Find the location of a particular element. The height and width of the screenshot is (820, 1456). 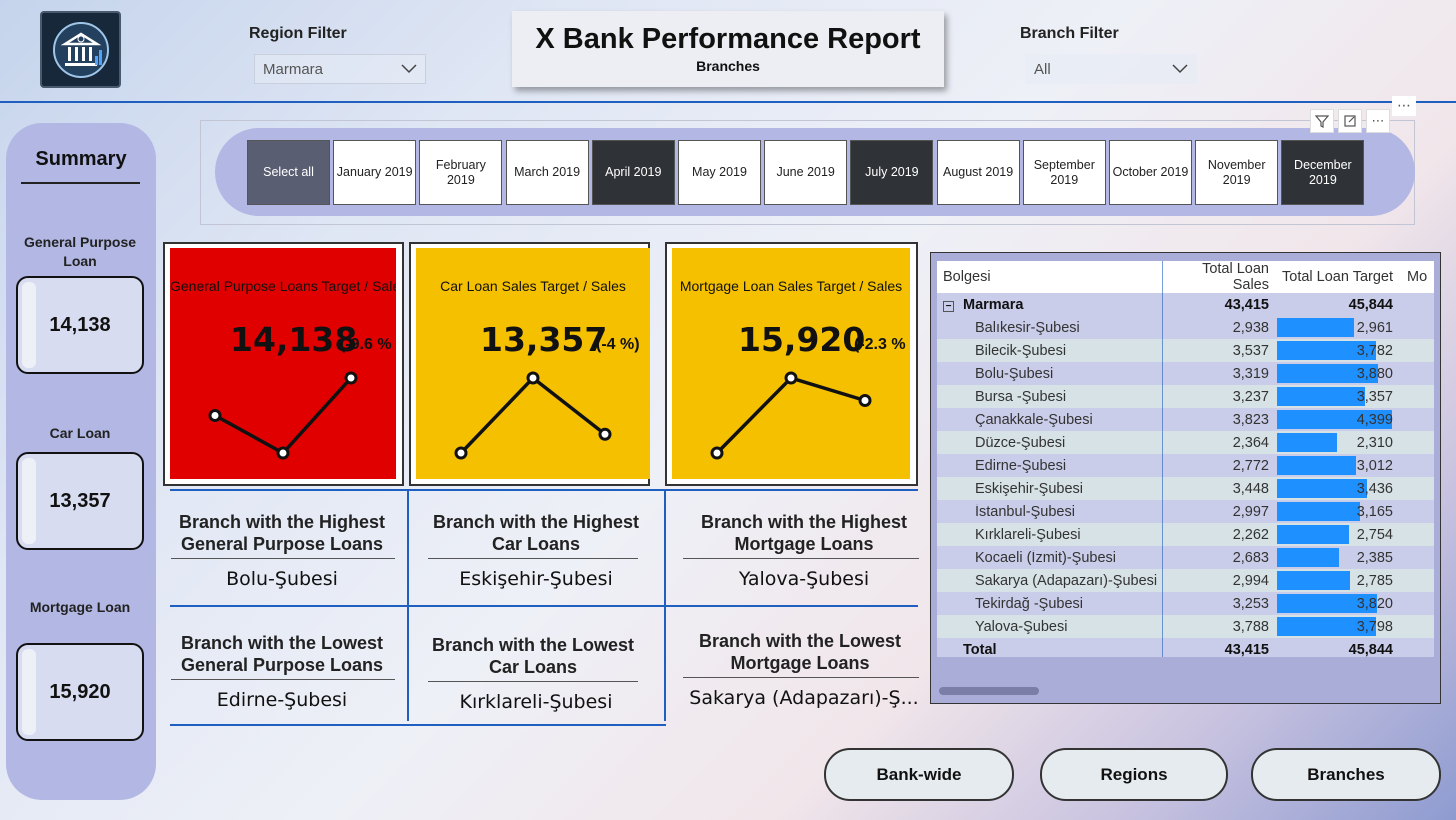

sales-cell: 2,994 is located at coordinates (1250, 580).